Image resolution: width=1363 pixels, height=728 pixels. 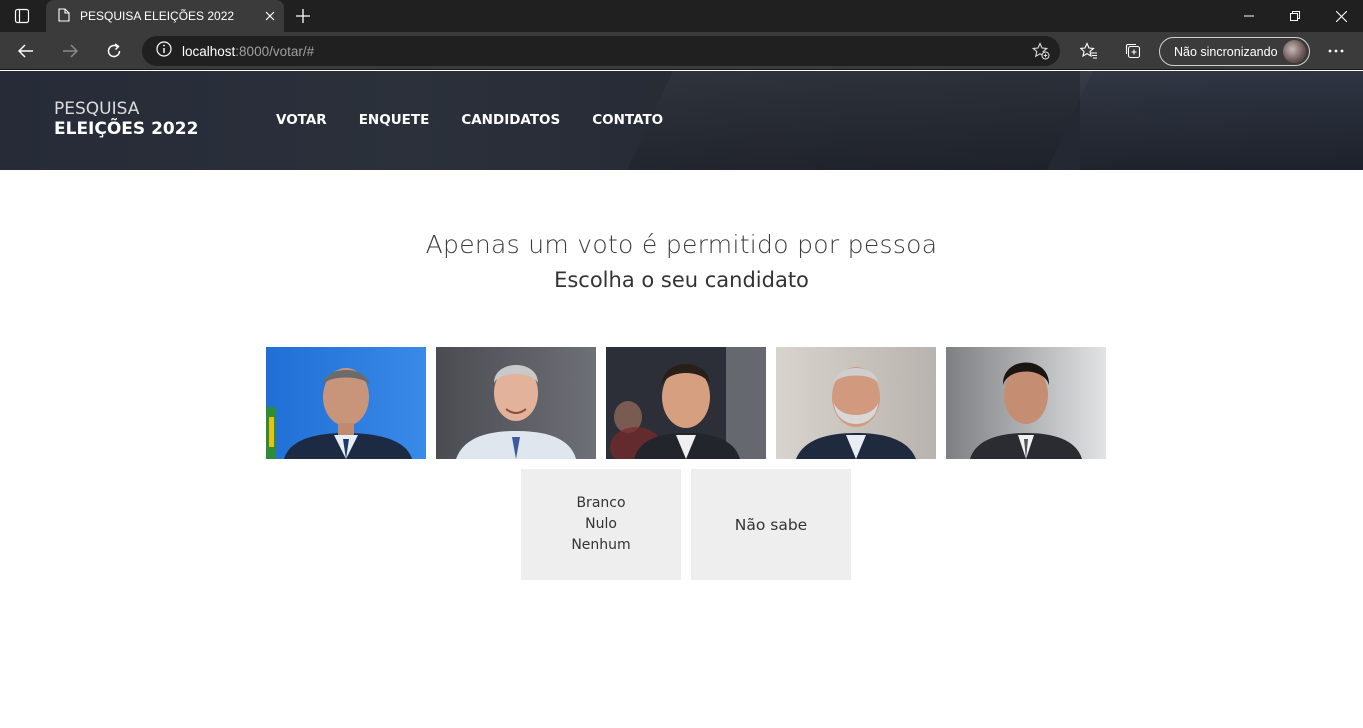 I want to click on url-text: localhost:8000/votar/#, so click(x=248, y=51).